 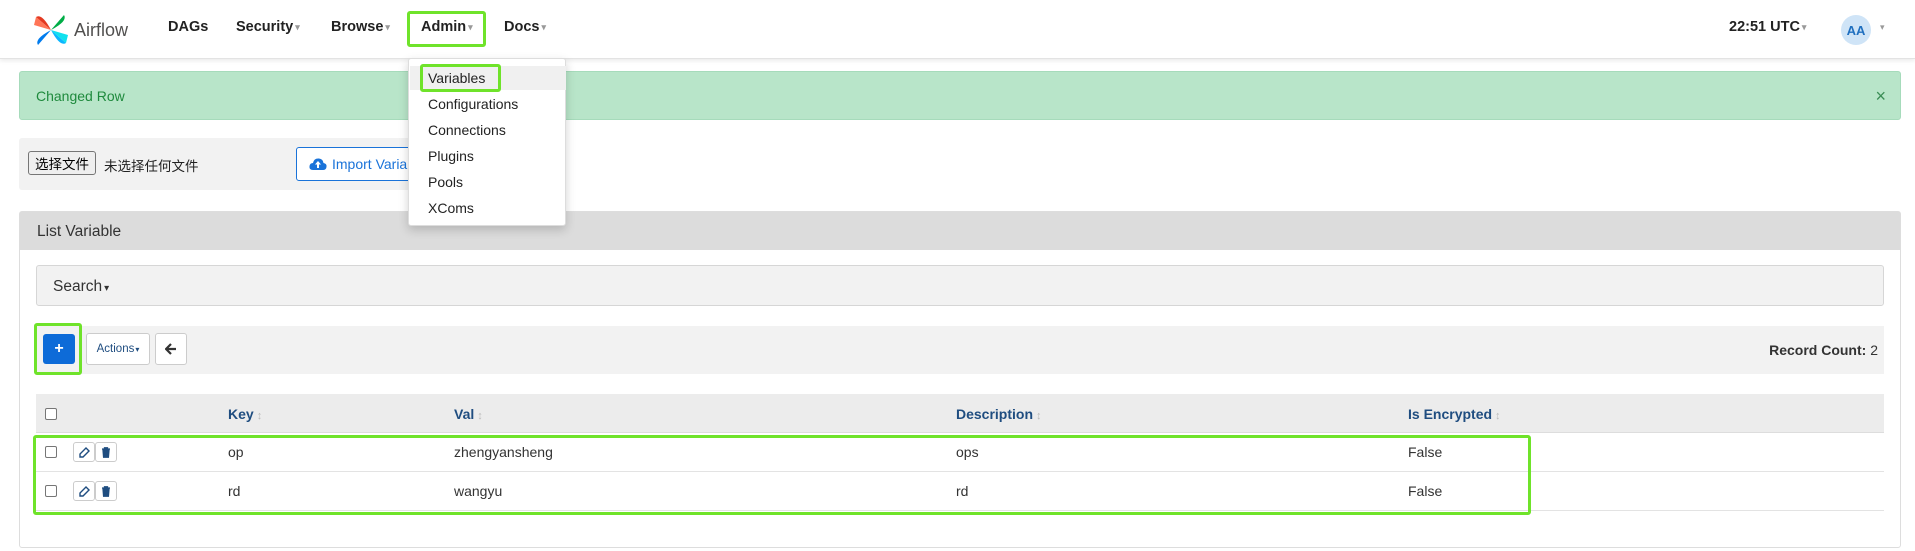 What do you see at coordinates (62, 163) in the screenshot?
I see `choose-file-button: 选择文件` at bounding box center [62, 163].